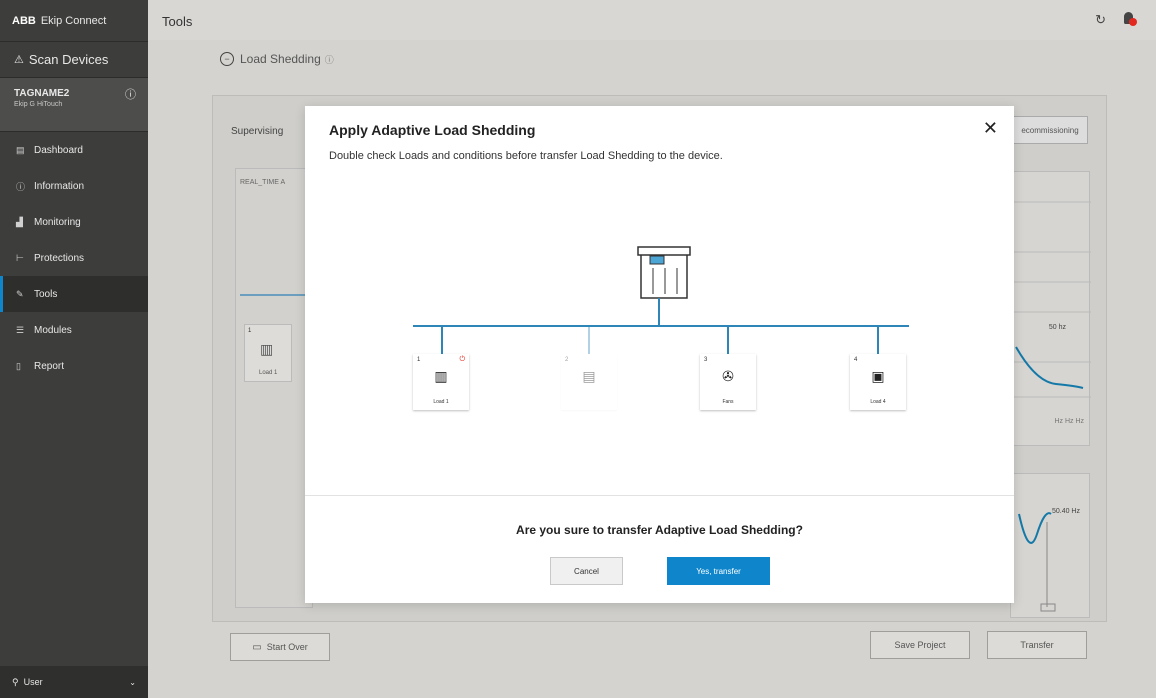  I want to click on decommissioning-button: ecommissioning, so click(1050, 130).